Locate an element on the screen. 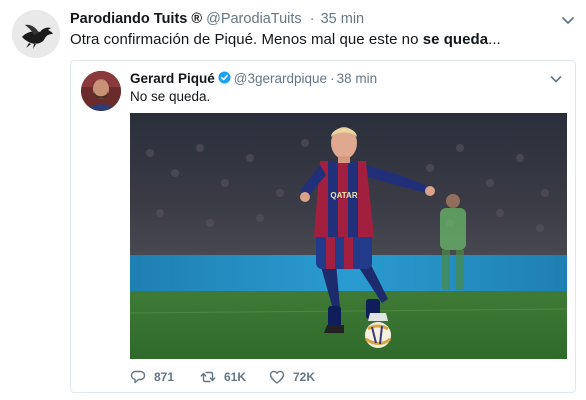  quoted-author-avatar is located at coordinates (101, 91).